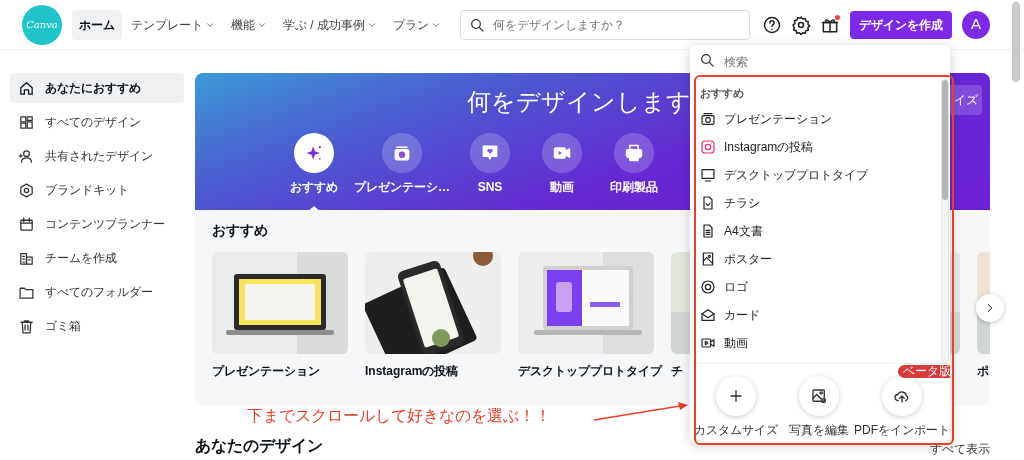 This screenshot has width=1024, height=460. I want to click on menu-item: カード, so click(815, 314).